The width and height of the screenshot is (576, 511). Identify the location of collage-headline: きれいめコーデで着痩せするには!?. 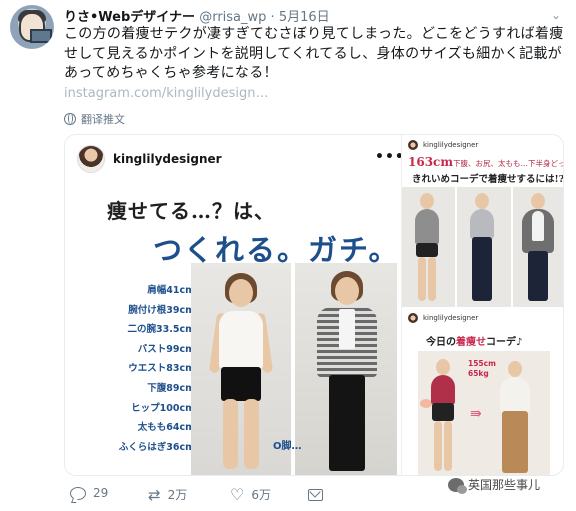
(488, 179).